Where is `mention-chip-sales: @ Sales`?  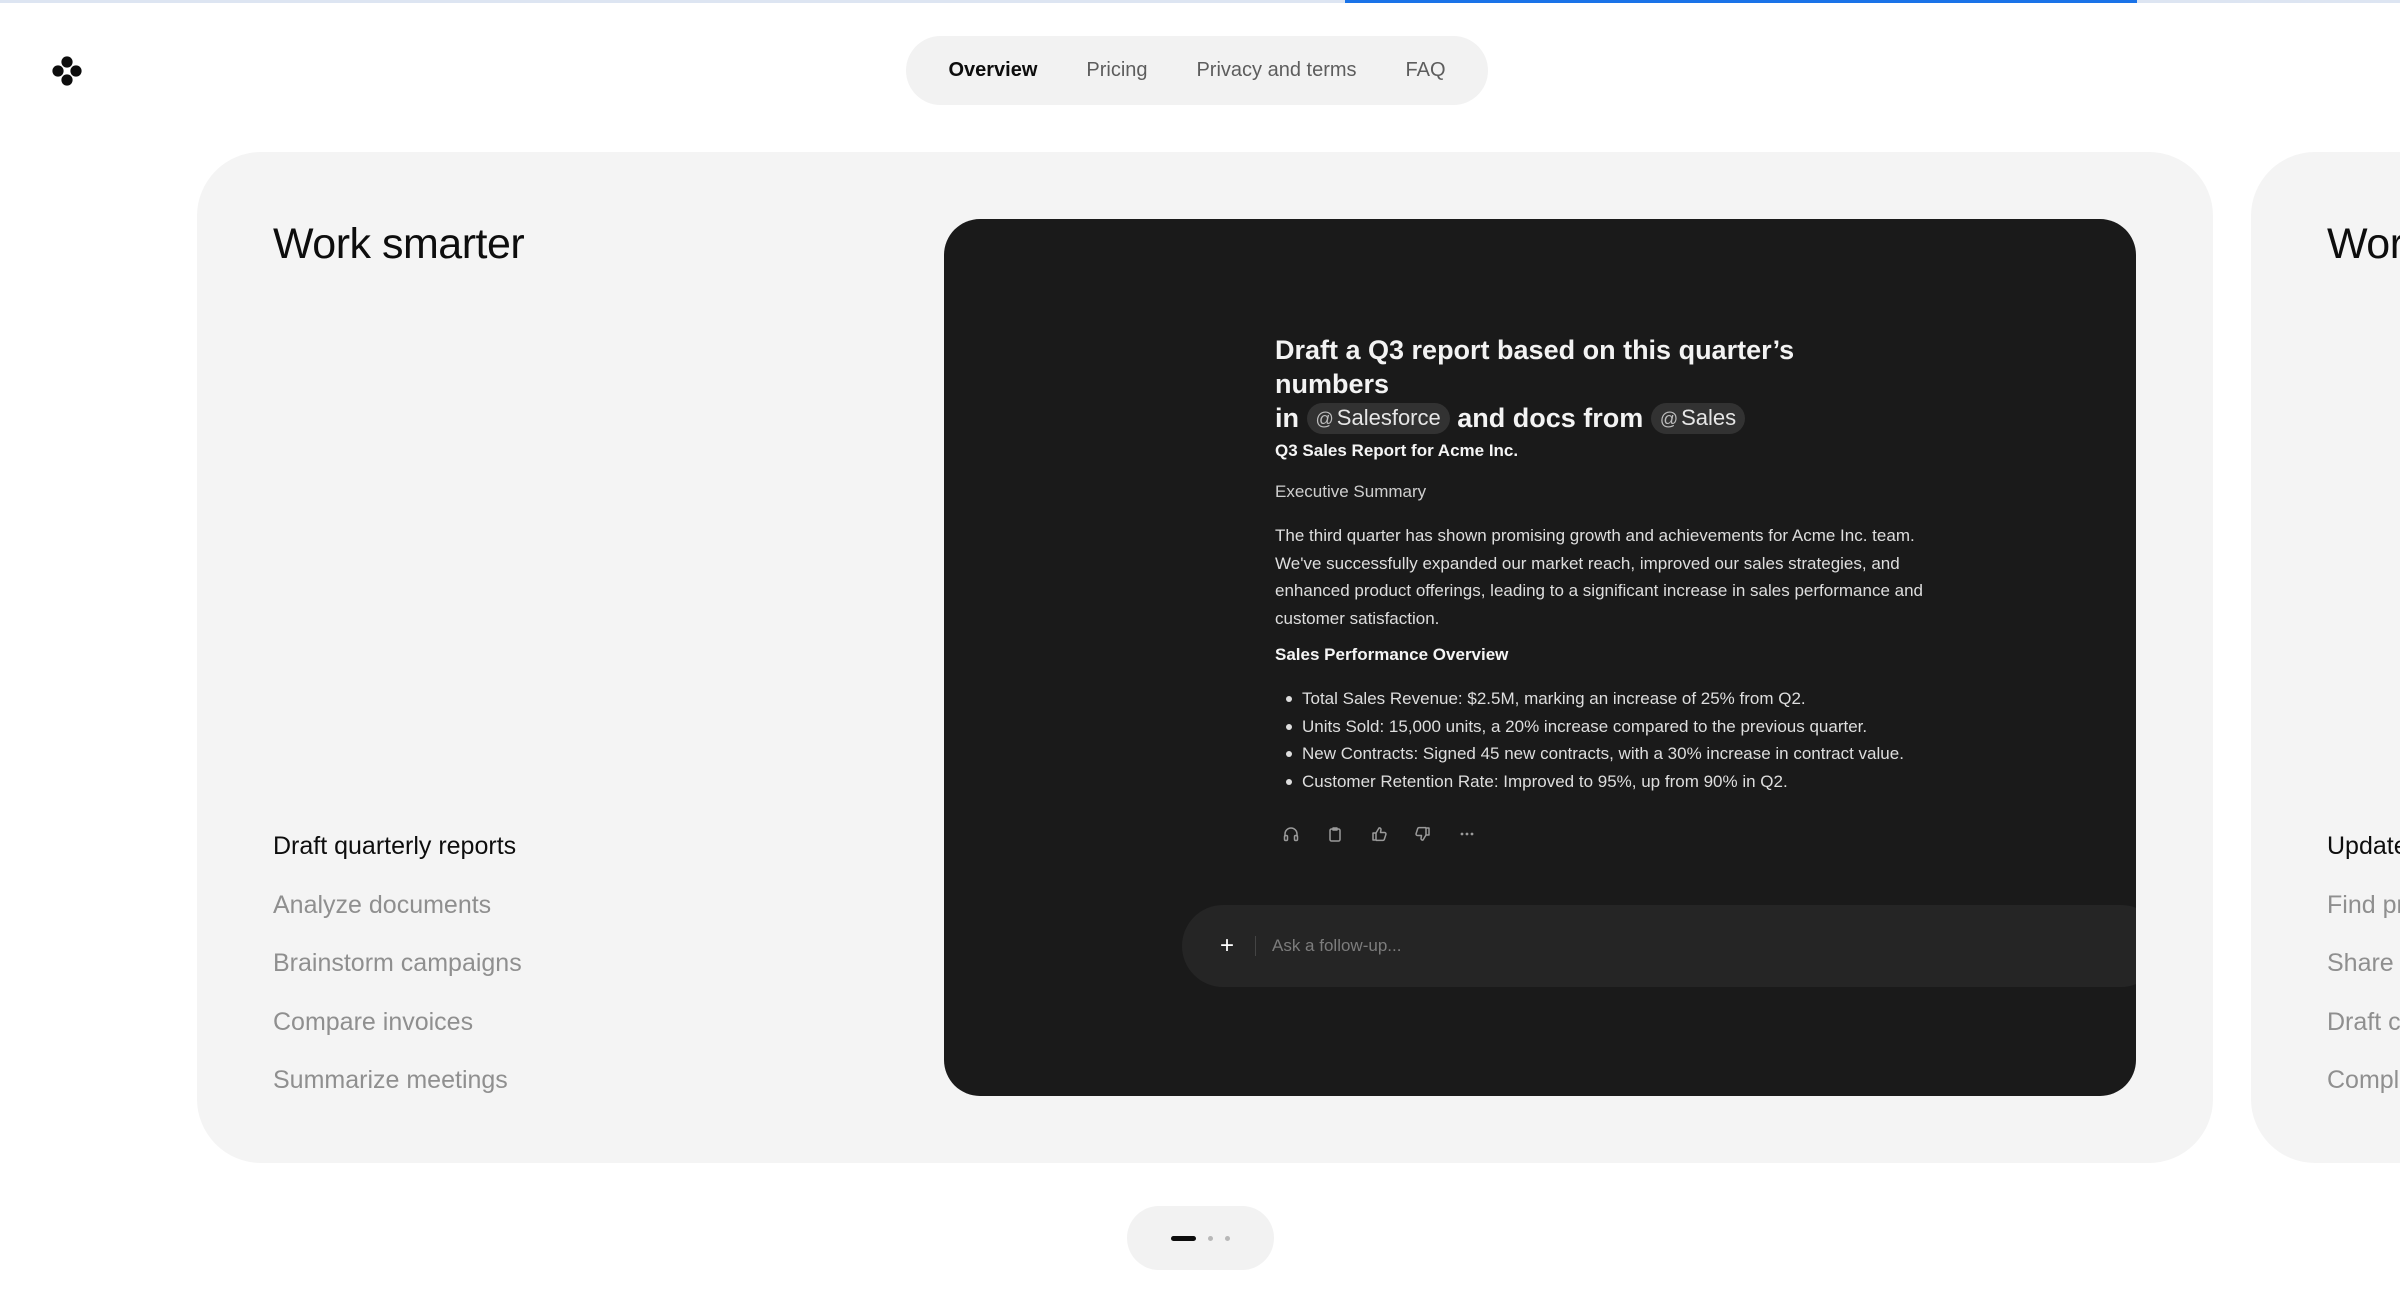 mention-chip-sales: @ Sales is located at coordinates (1698, 418).